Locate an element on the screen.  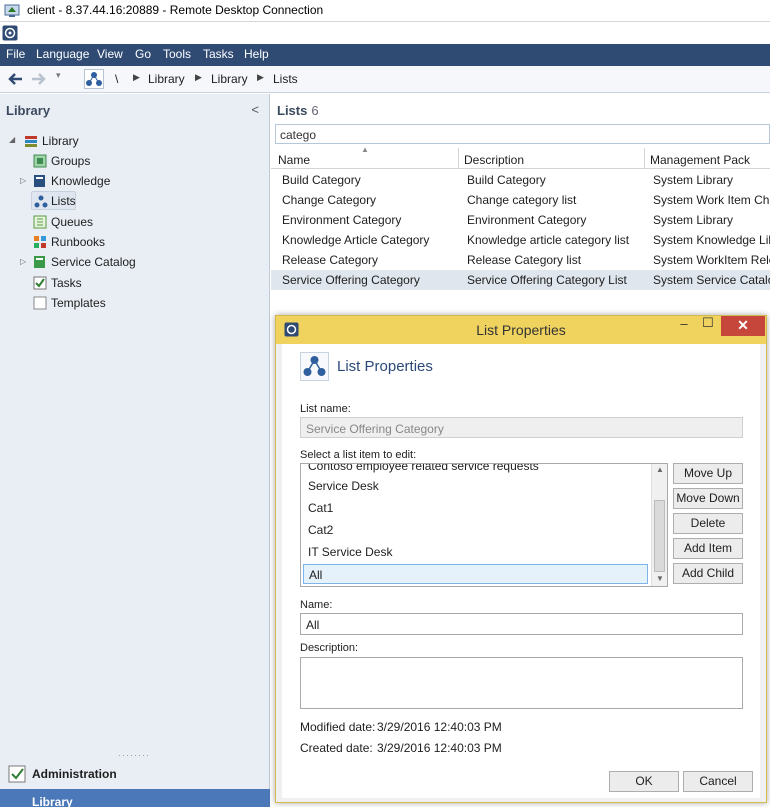
cell-management-pack: System Knowledge Libr is located at coordinates (711, 240).